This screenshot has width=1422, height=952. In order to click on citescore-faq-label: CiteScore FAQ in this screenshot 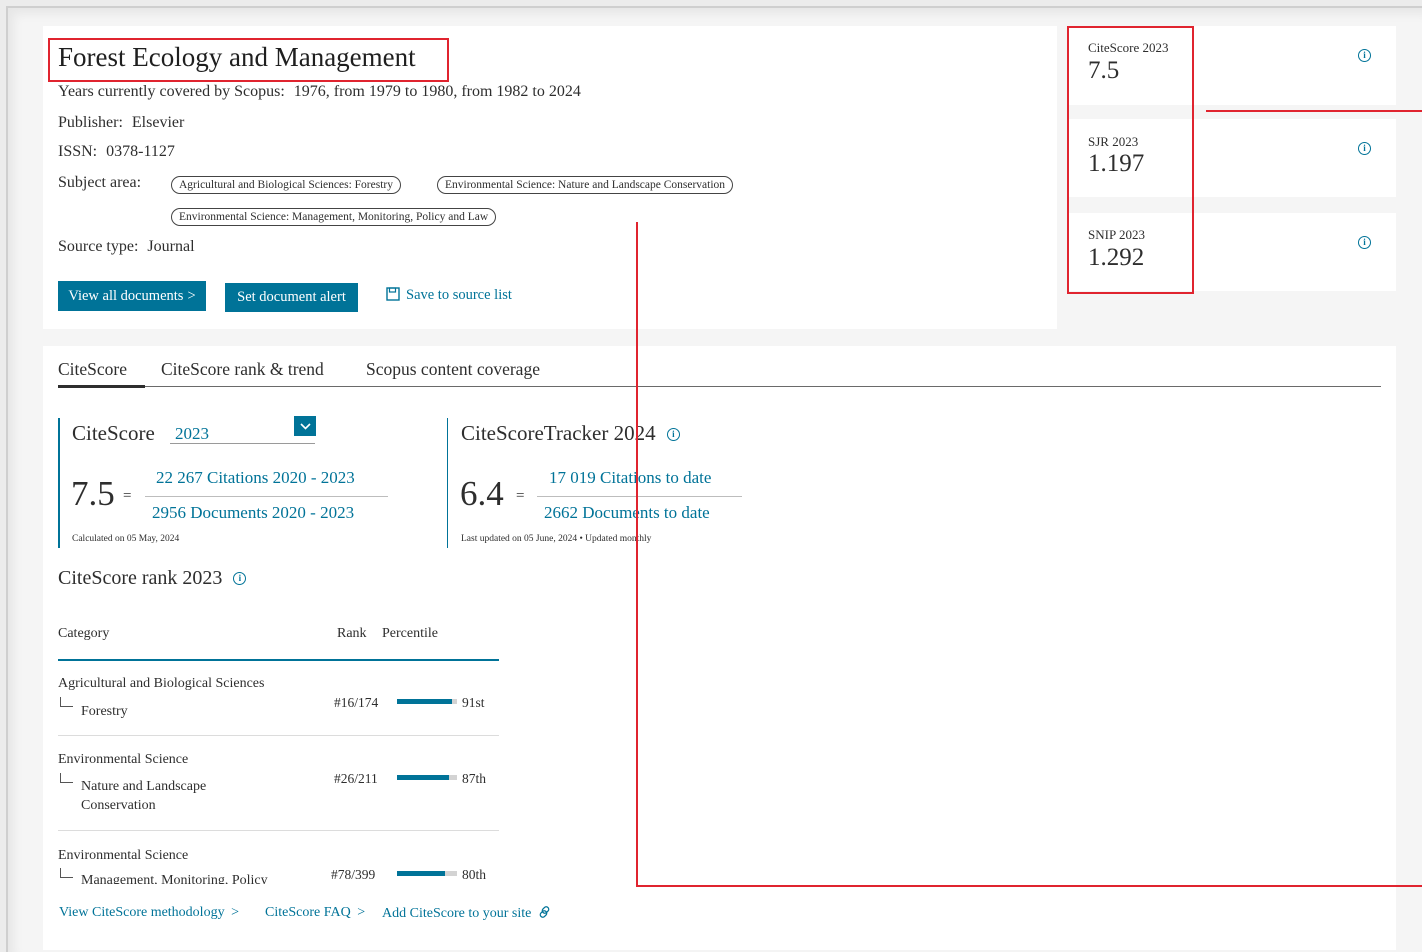, I will do `click(308, 912)`.